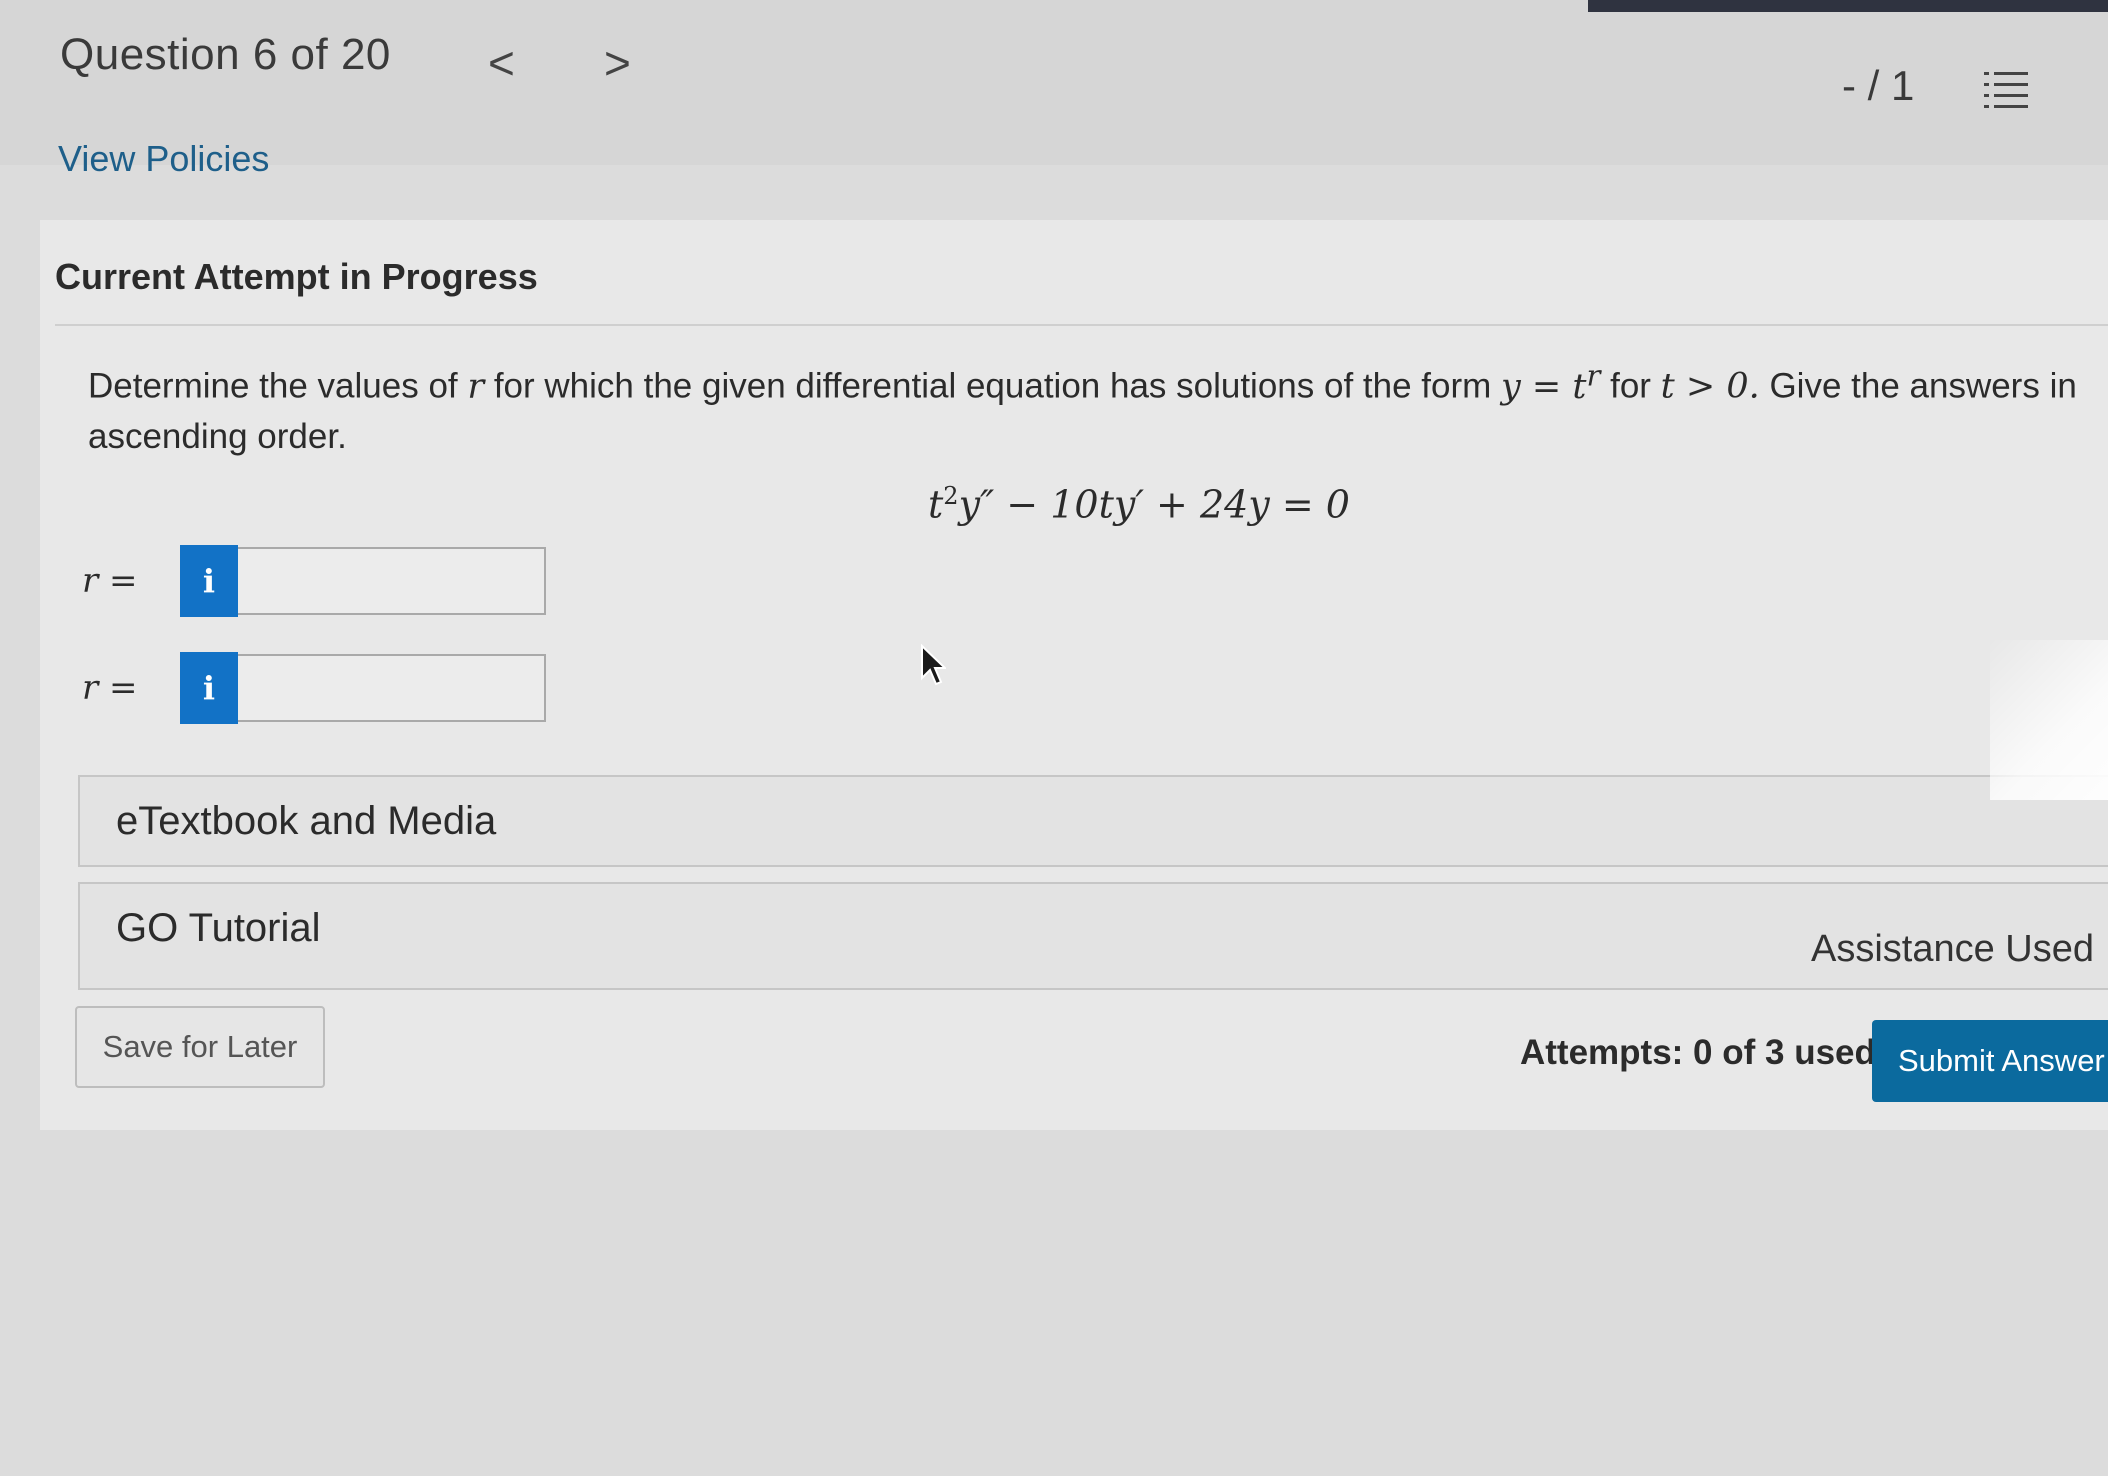  I want to click on top-bar-edge, so click(1848, 6).